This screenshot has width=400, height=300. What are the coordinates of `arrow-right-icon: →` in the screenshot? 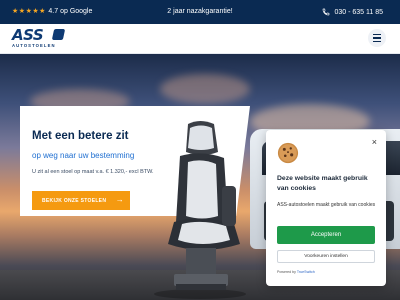 It's located at (119, 199).